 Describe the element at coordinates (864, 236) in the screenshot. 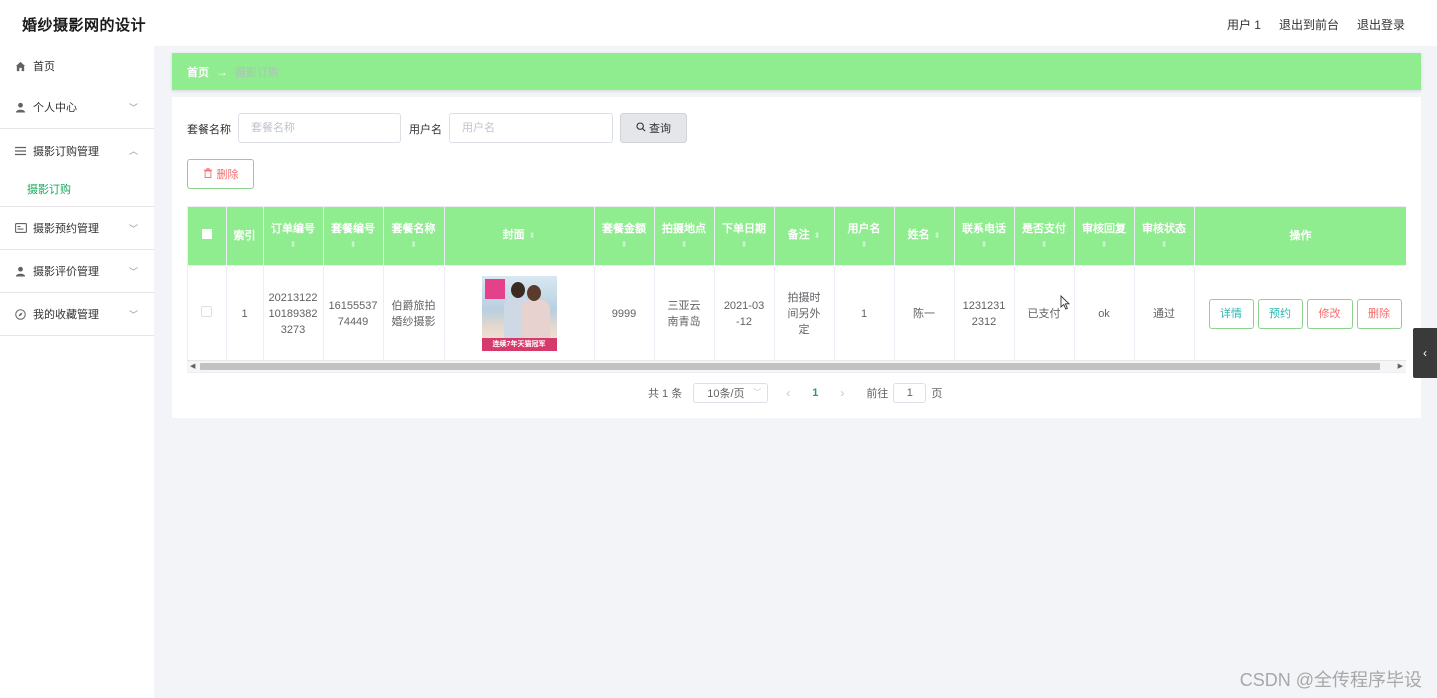

I see `col-header-username: 用户名 ⬍` at that location.